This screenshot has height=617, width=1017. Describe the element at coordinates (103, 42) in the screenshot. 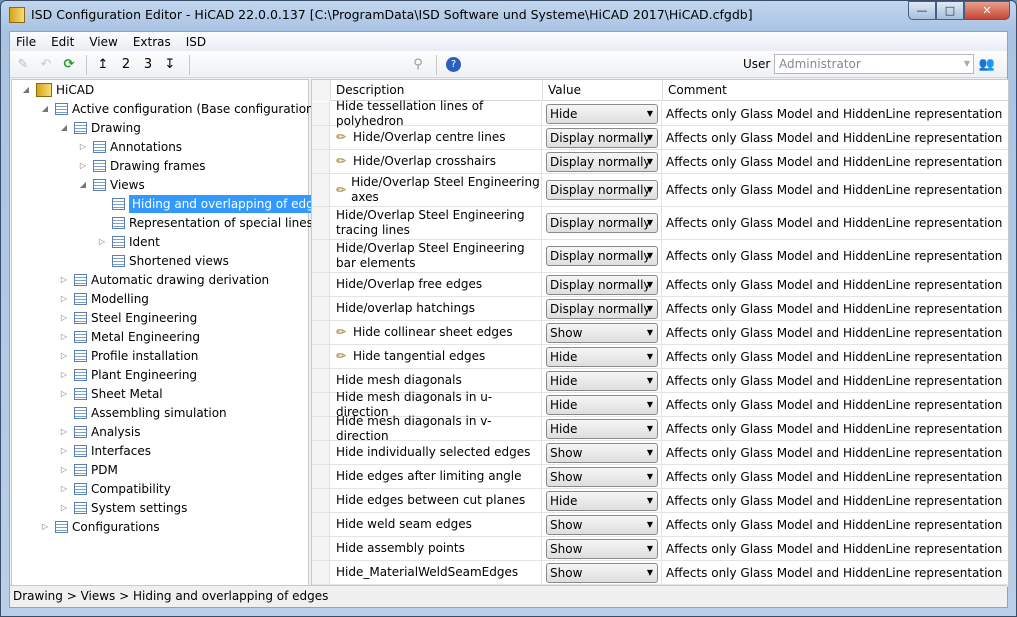

I see `menu-view: View` at that location.